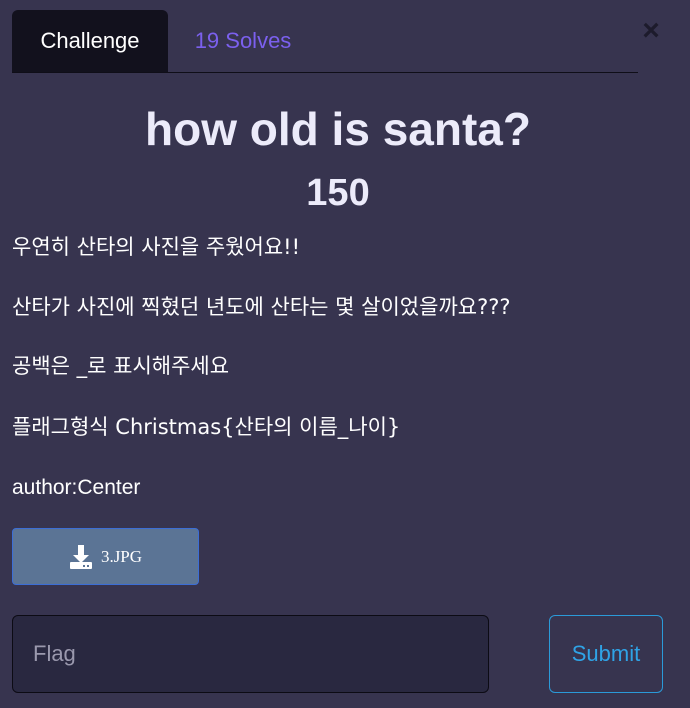 The height and width of the screenshot is (708, 690). What do you see at coordinates (156, 247) in the screenshot?
I see `description-line: 우연히 산타의 사진을 주웠어요!!` at bounding box center [156, 247].